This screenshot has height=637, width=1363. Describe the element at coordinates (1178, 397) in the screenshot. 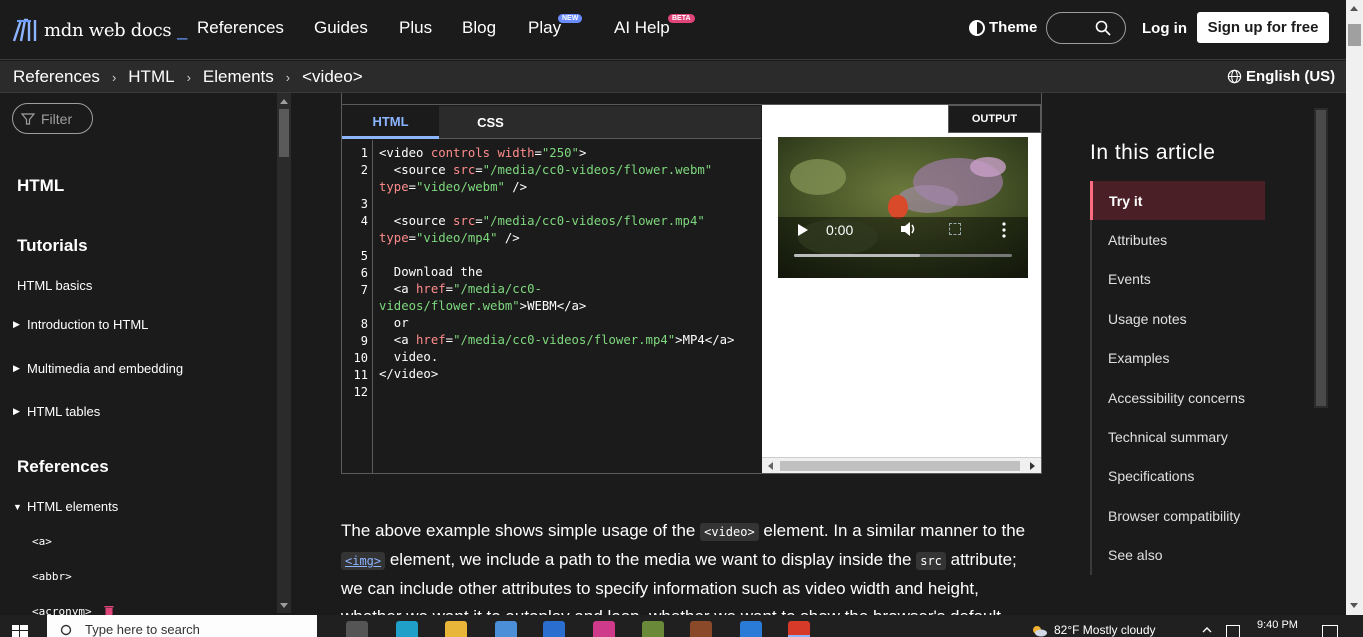

I see `toc-item-accessibility: Accessibility concerns` at that location.